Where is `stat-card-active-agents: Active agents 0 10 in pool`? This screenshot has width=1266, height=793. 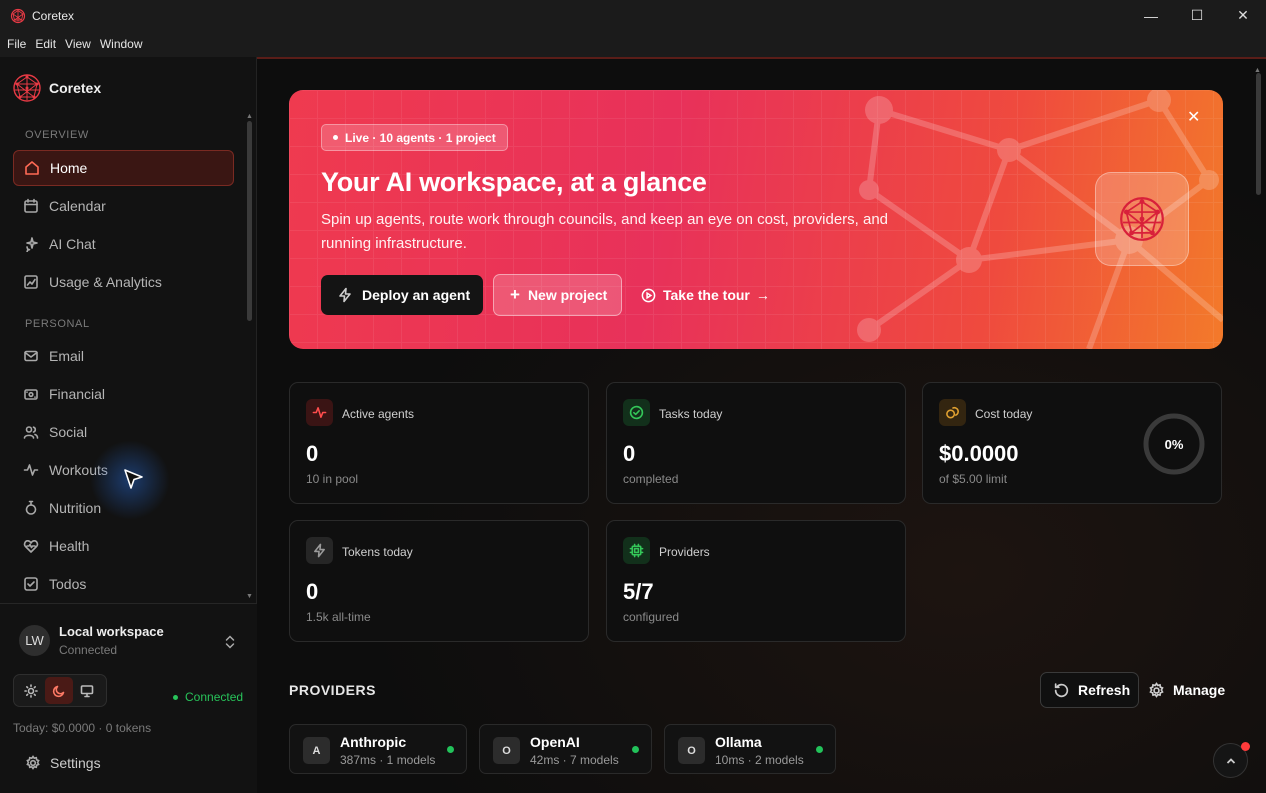
stat-card-active-agents: Active agents 0 10 in pool is located at coordinates (439, 443).